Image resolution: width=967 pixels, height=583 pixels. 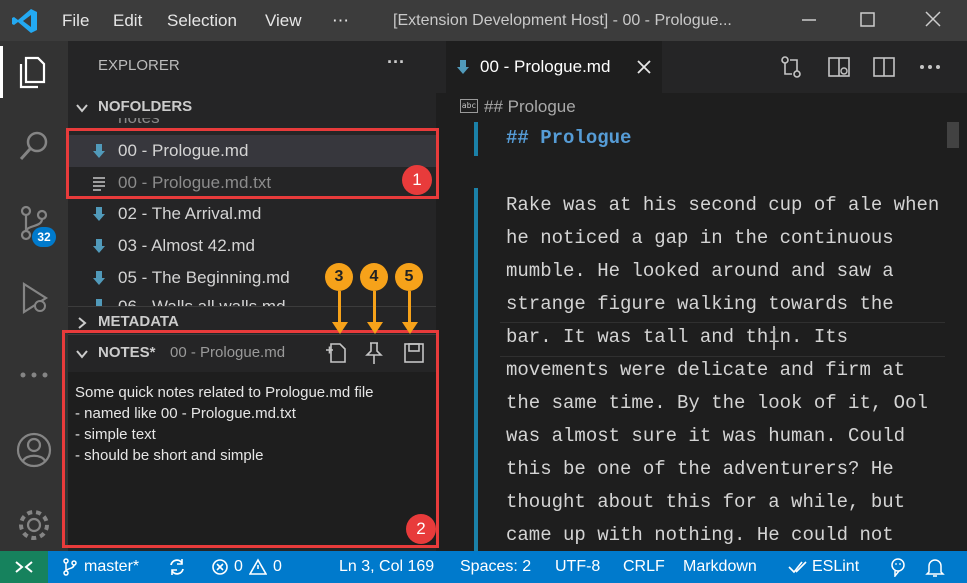 What do you see at coordinates (644, 567) in the screenshot?
I see `end-of-line: CRLF` at bounding box center [644, 567].